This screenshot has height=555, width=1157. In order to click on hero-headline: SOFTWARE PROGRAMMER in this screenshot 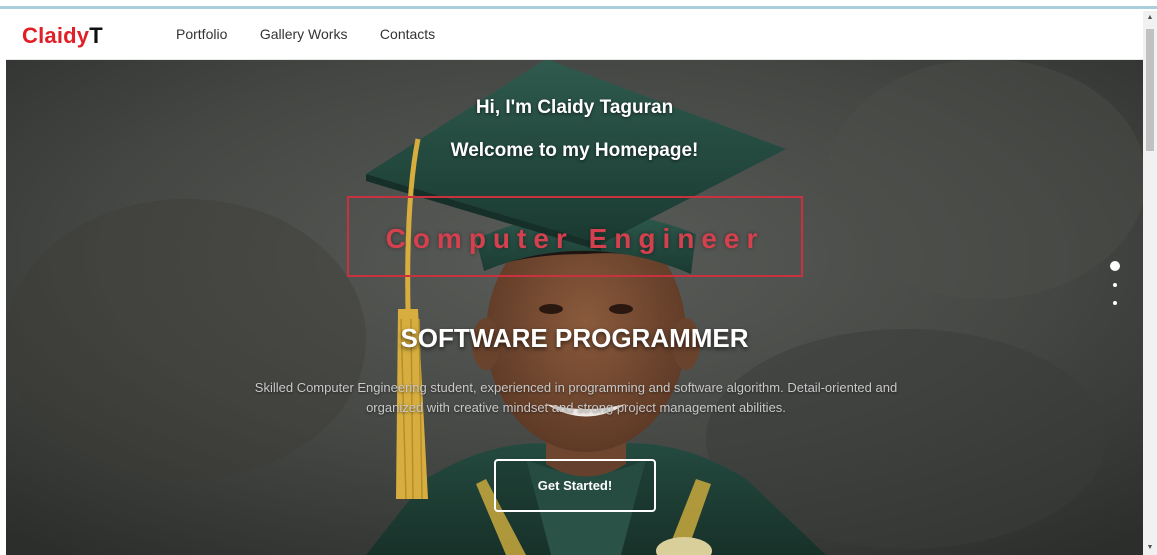, I will do `click(574, 338)`.